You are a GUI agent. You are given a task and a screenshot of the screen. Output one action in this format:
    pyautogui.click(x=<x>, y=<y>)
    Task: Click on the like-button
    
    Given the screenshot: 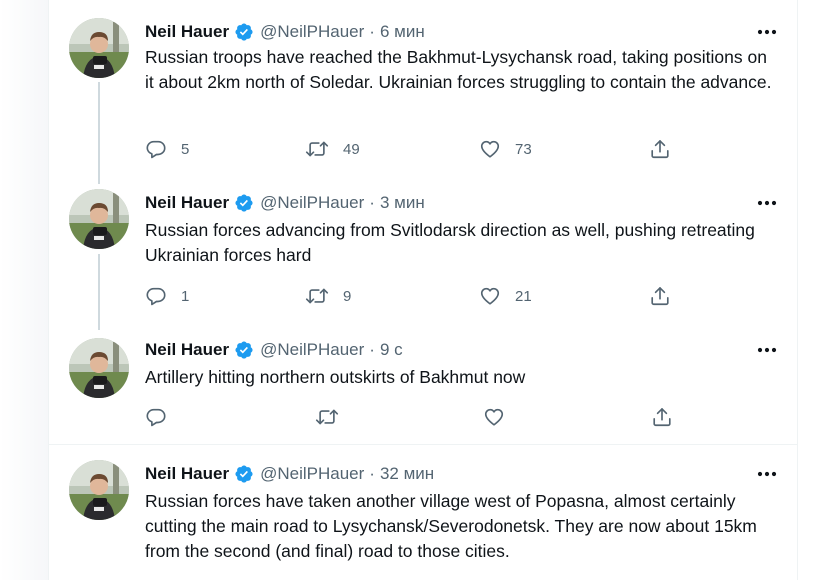 What is the action you would take?
    pyautogui.click(x=494, y=417)
    